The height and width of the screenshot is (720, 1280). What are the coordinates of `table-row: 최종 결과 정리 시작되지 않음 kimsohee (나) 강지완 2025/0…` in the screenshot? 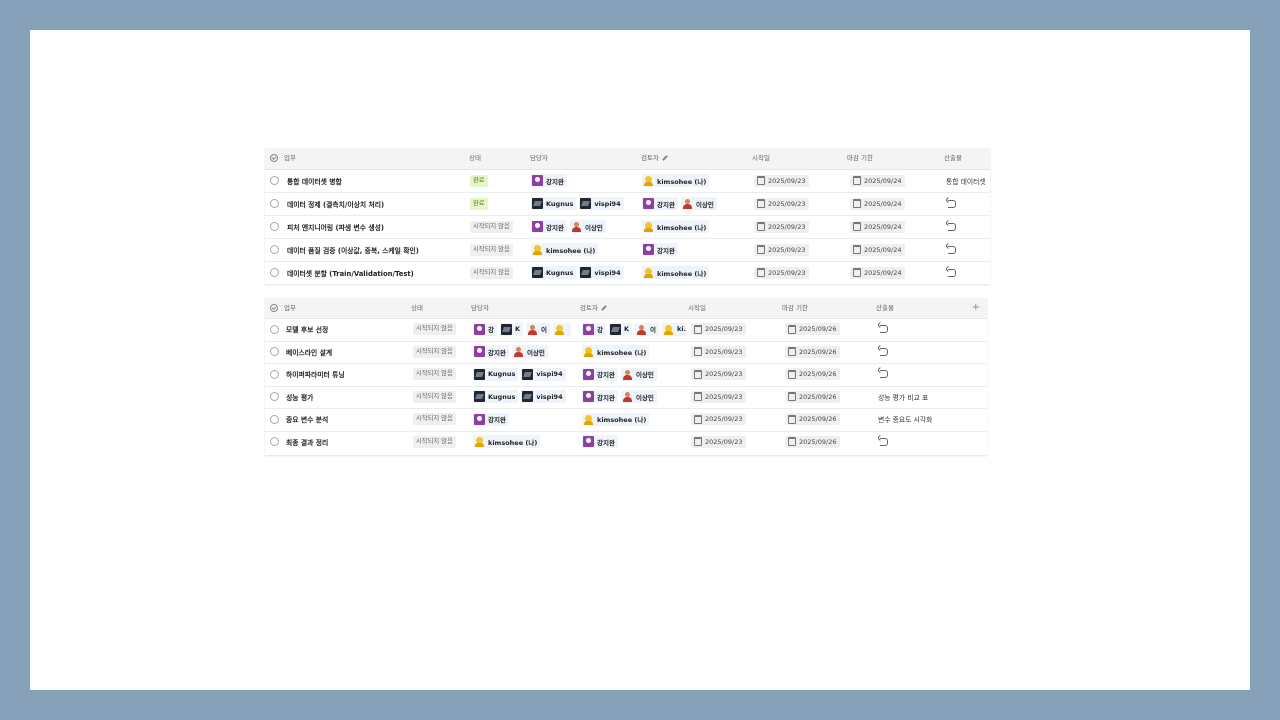 It's located at (626, 442).